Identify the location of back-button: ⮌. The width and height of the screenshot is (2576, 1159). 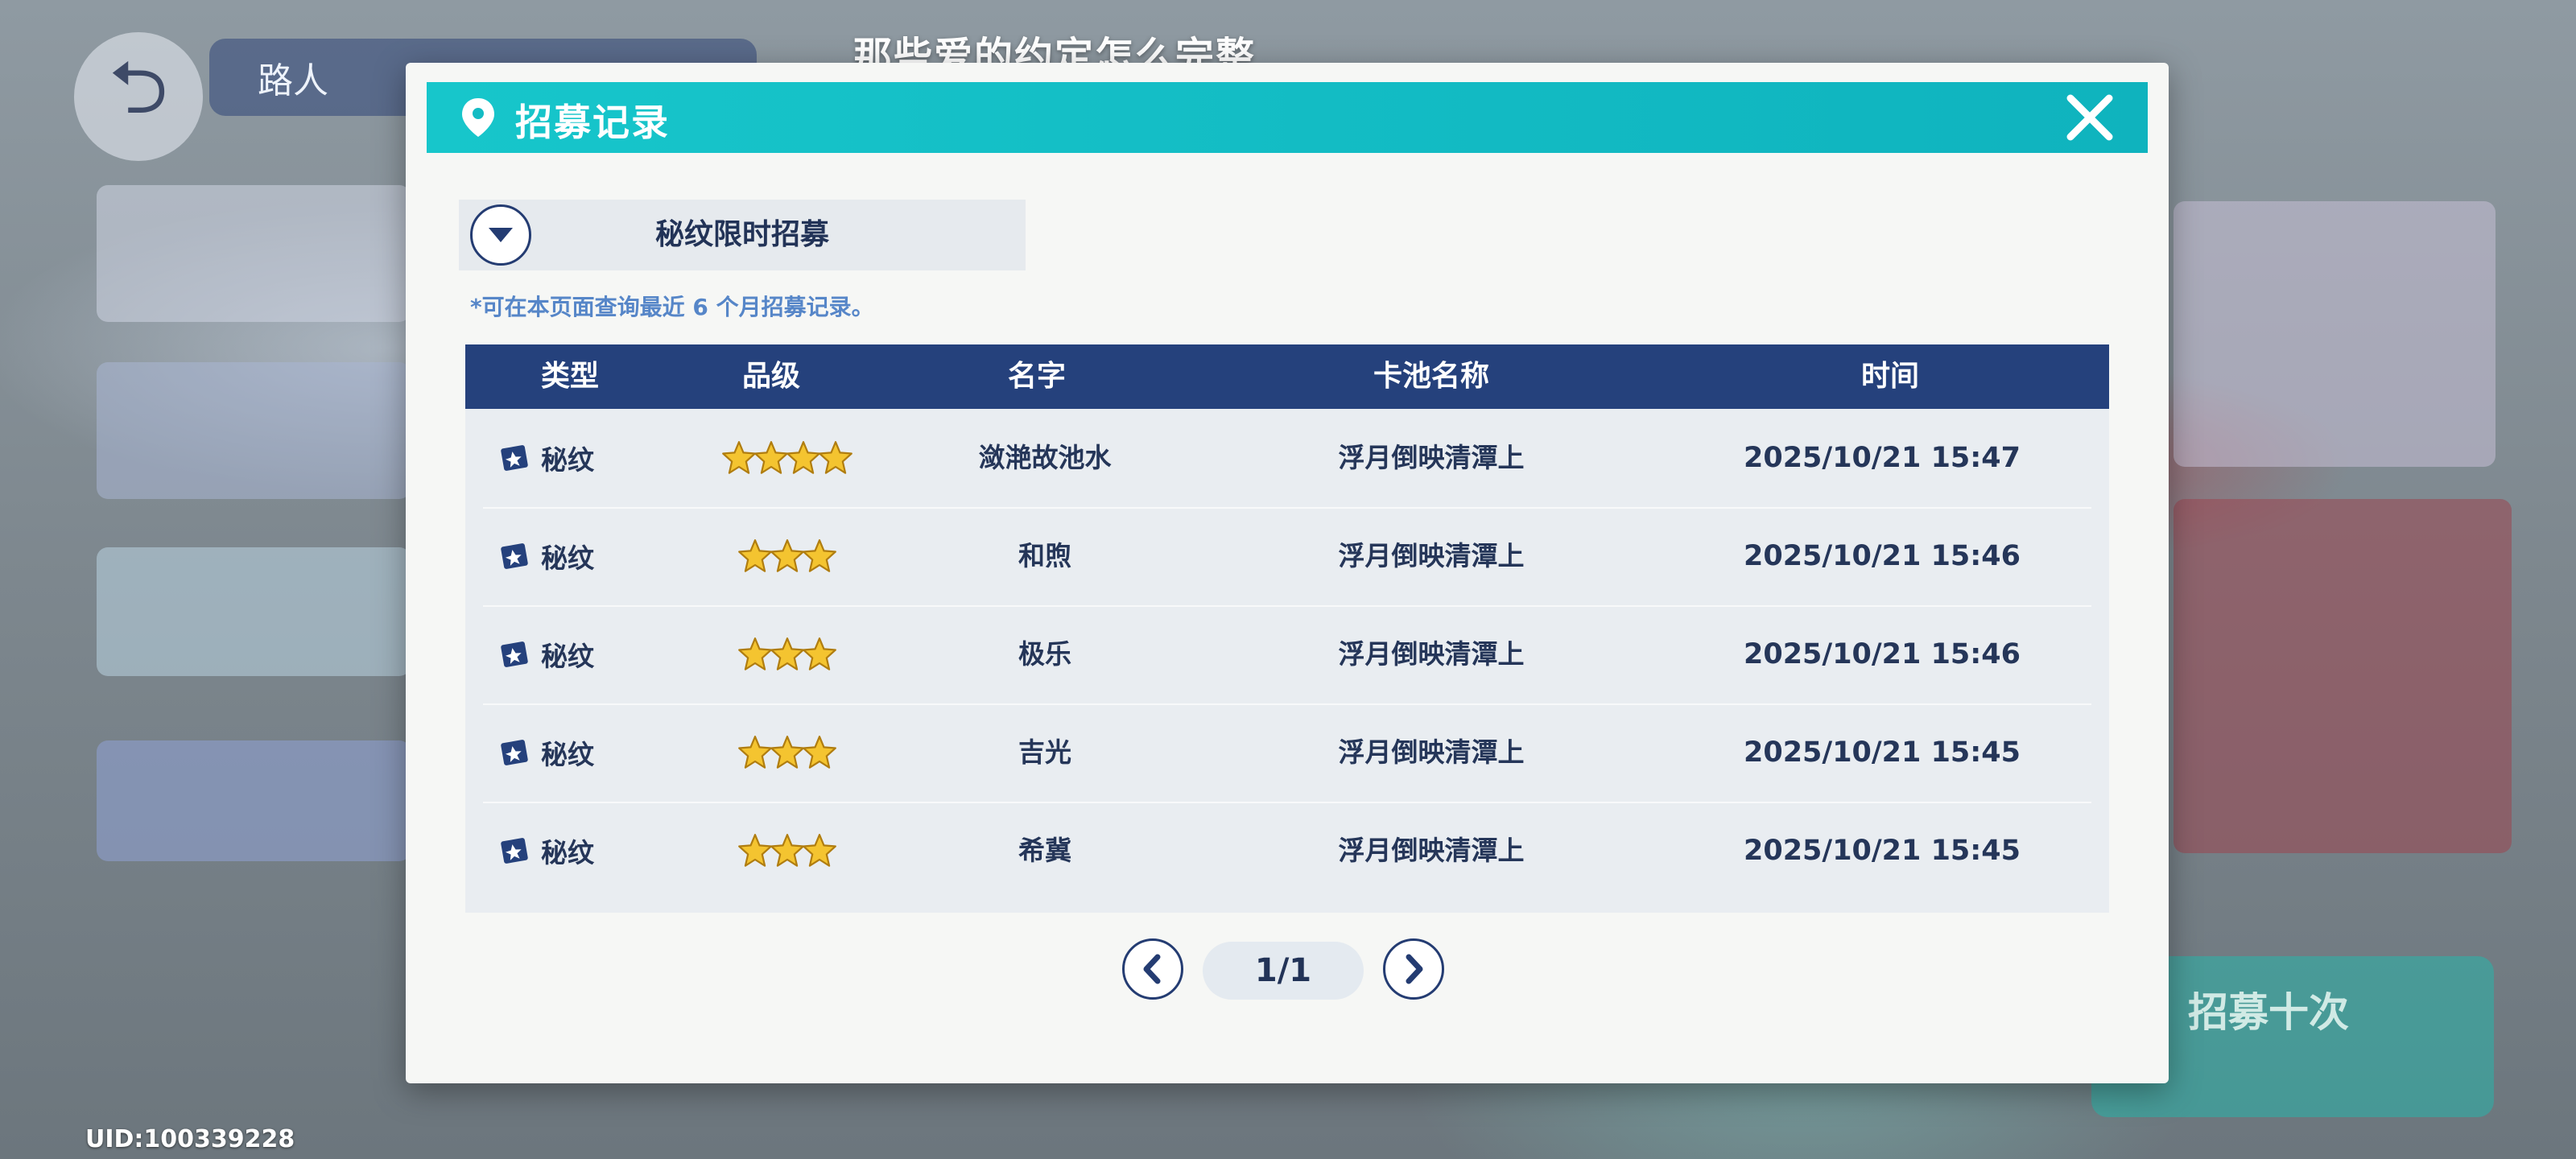
(138, 96).